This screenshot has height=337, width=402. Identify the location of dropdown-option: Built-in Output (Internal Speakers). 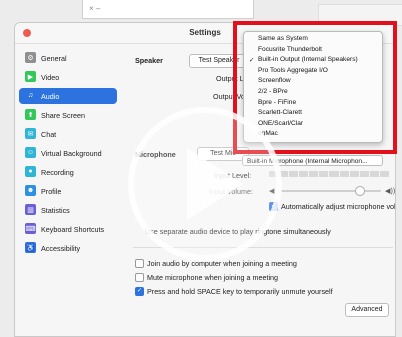
(308, 59).